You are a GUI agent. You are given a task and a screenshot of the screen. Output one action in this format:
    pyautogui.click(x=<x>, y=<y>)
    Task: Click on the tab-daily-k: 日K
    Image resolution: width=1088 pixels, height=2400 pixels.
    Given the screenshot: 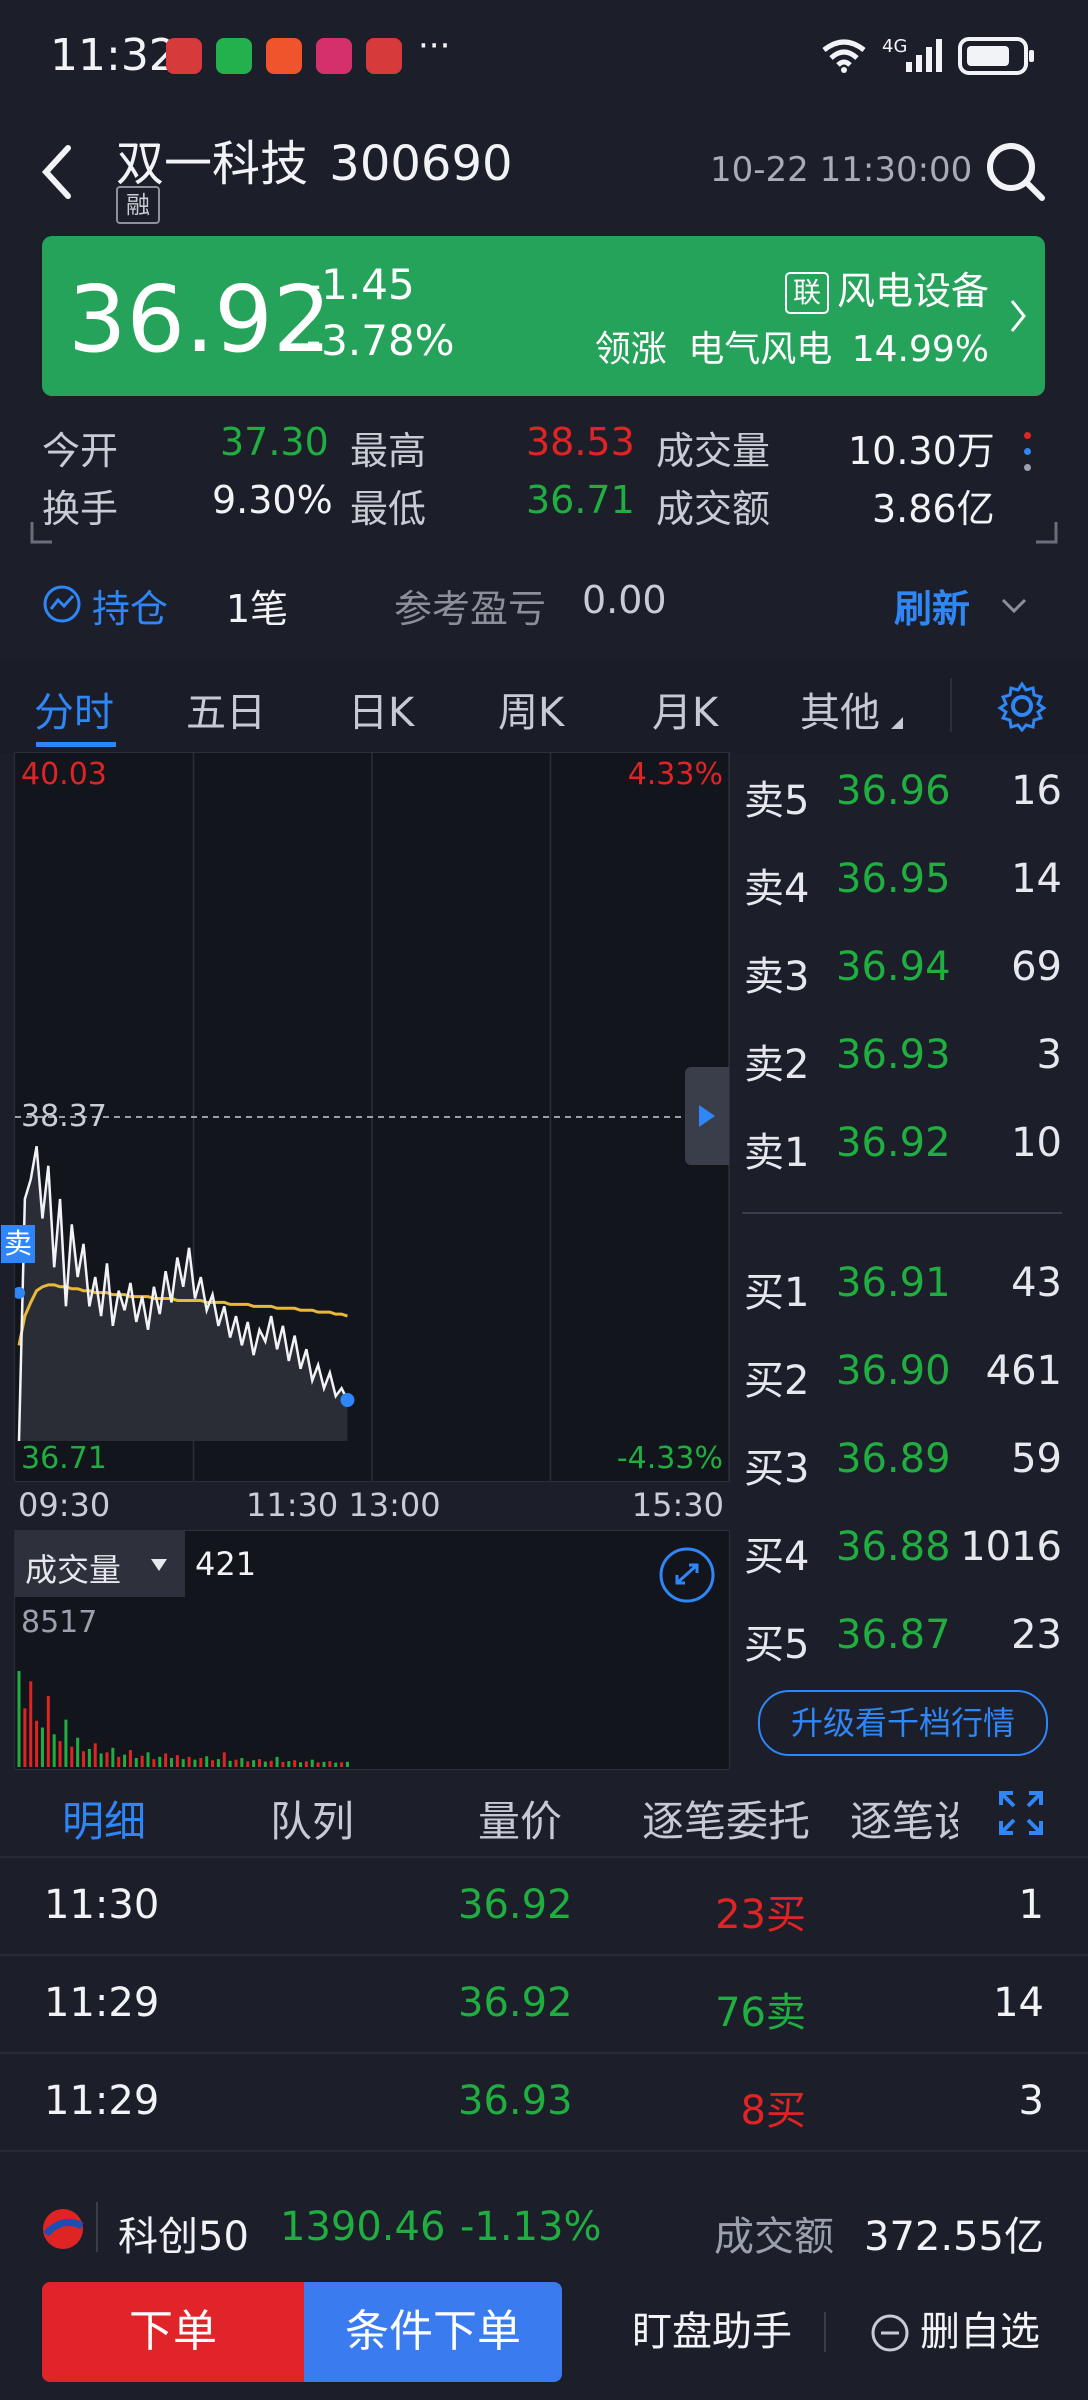 What is the action you would take?
    pyautogui.click(x=381, y=709)
    